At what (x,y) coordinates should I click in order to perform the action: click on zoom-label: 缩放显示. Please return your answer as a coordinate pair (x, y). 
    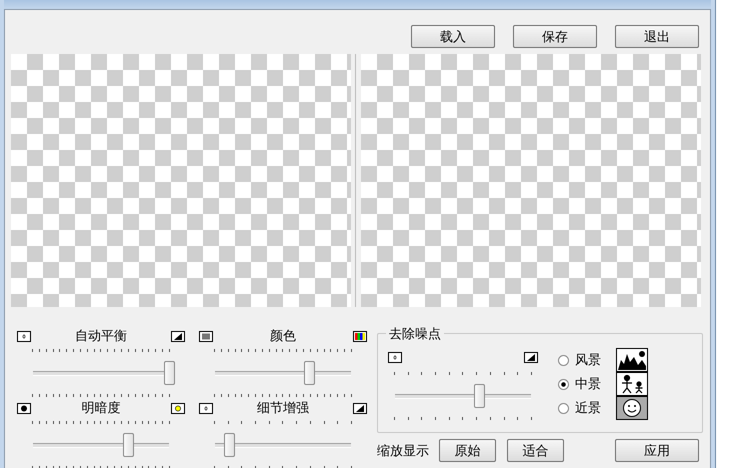
    Looking at the image, I should click on (403, 451).